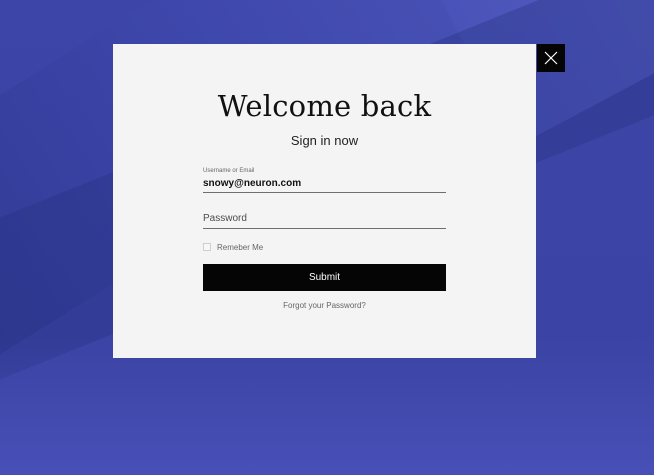 The image size is (654, 475). Describe the element at coordinates (324, 305) in the screenshot. I see `forgot-password-link: Forgot your Password?` at that location.